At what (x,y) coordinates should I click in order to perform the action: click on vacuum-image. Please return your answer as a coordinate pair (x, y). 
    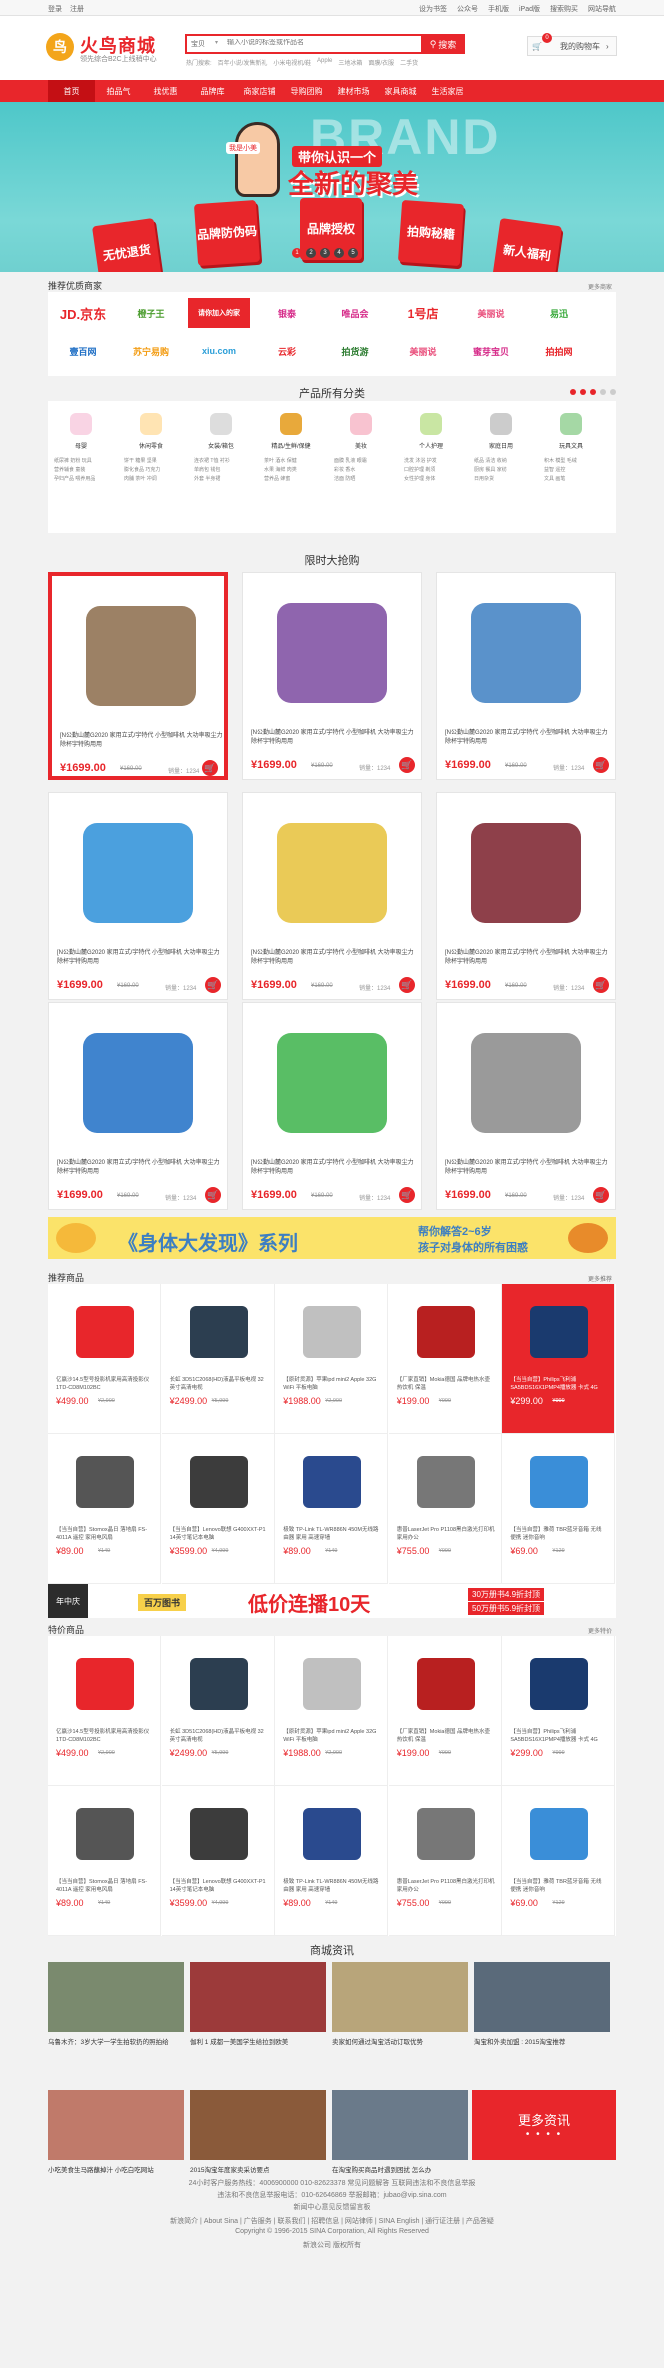
    Looking at the image, I should click on (332, 1083).